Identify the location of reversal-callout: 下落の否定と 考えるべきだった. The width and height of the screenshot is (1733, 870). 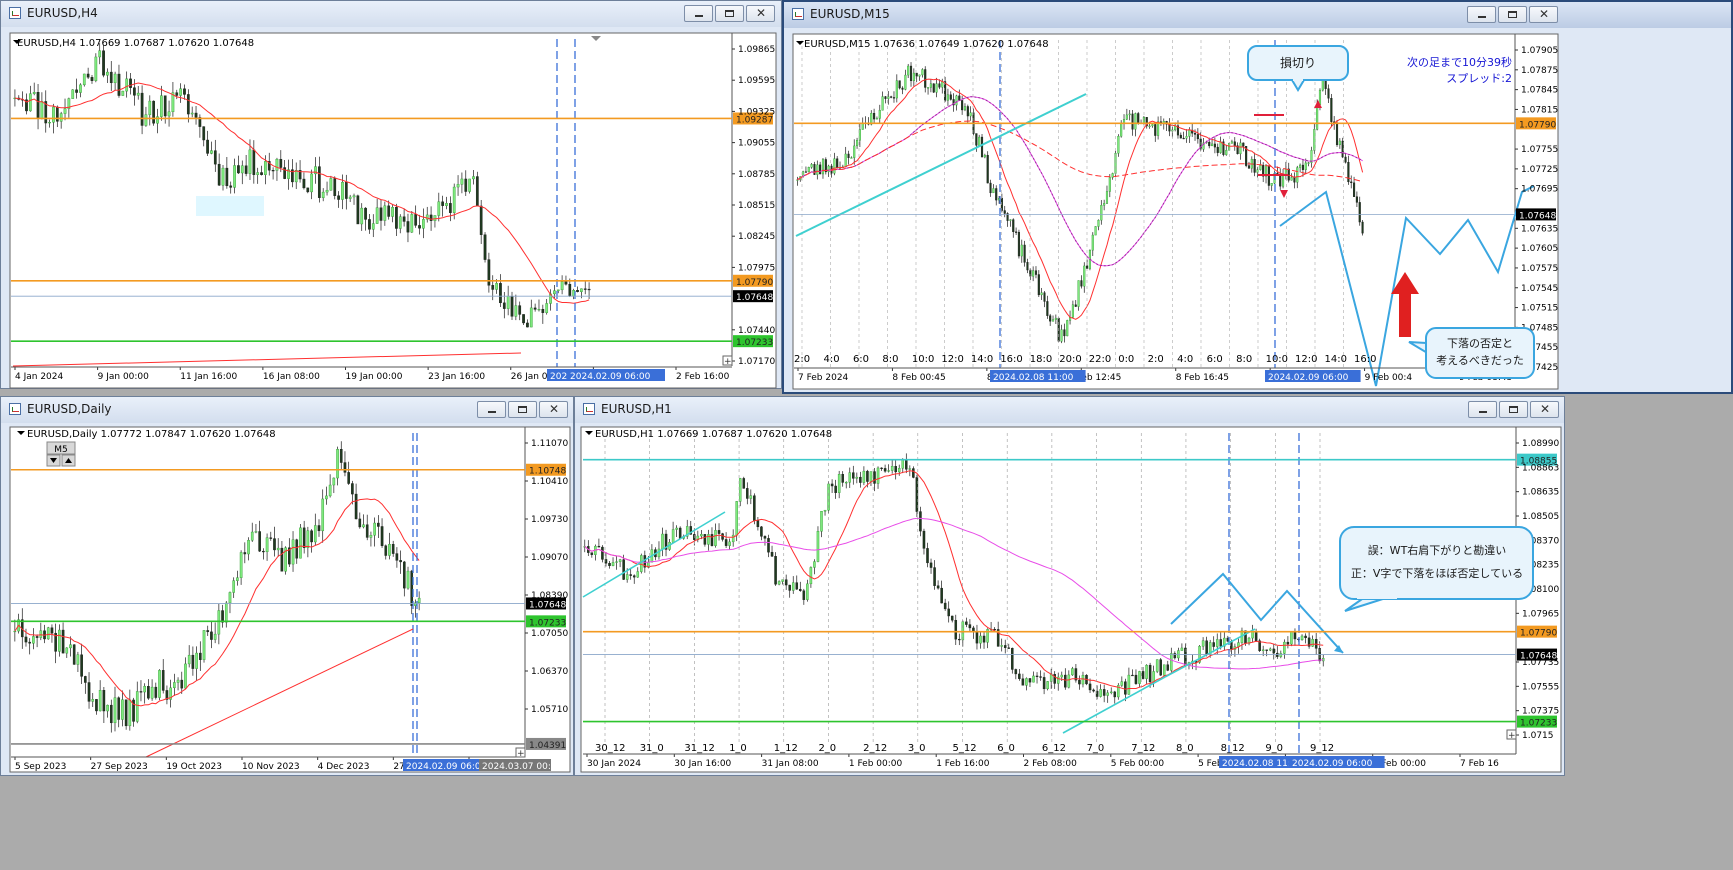
(1471, 353).